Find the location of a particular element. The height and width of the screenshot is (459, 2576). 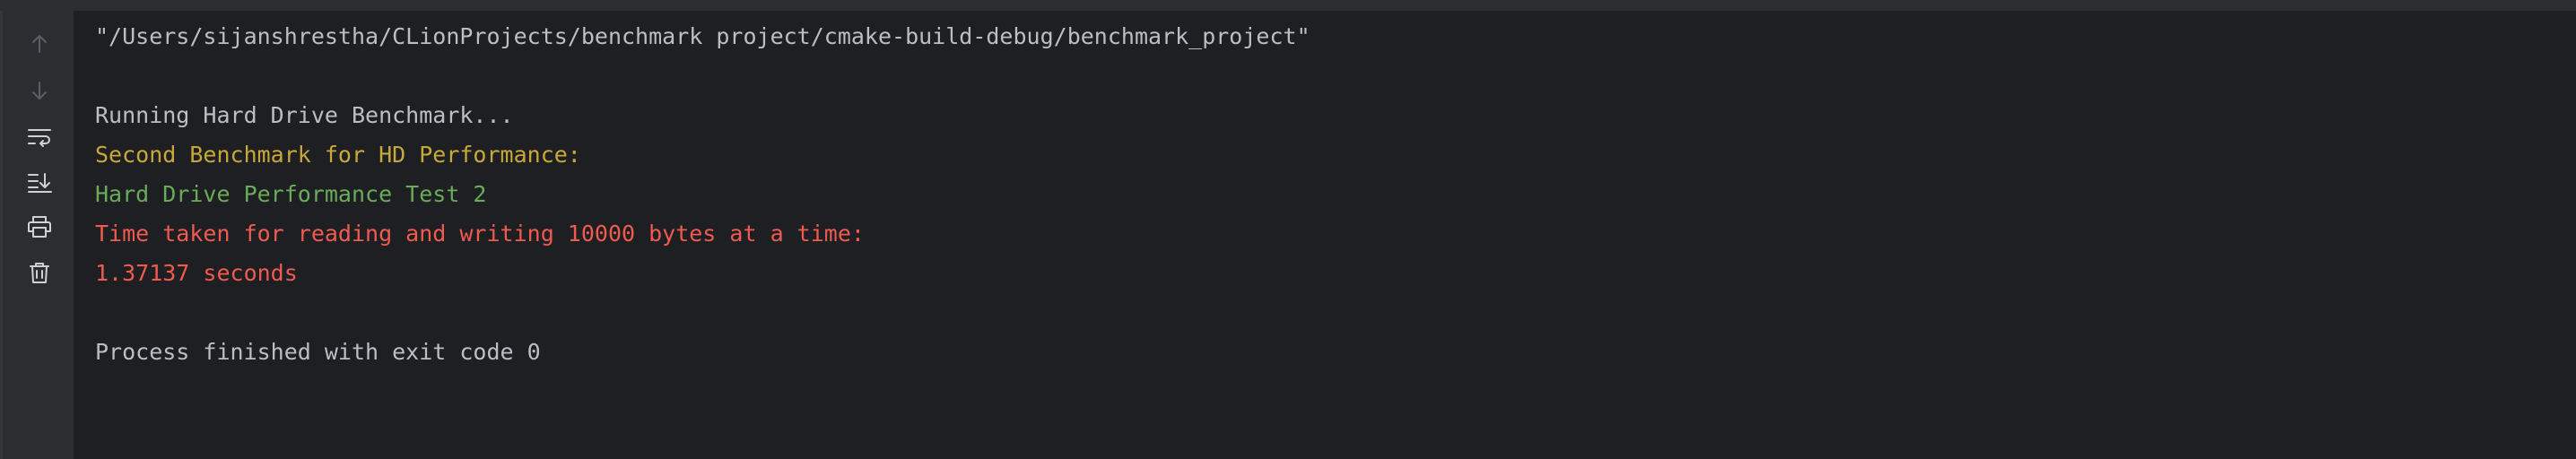

scroll-to-end-icon is located at coordinates (39, 182).